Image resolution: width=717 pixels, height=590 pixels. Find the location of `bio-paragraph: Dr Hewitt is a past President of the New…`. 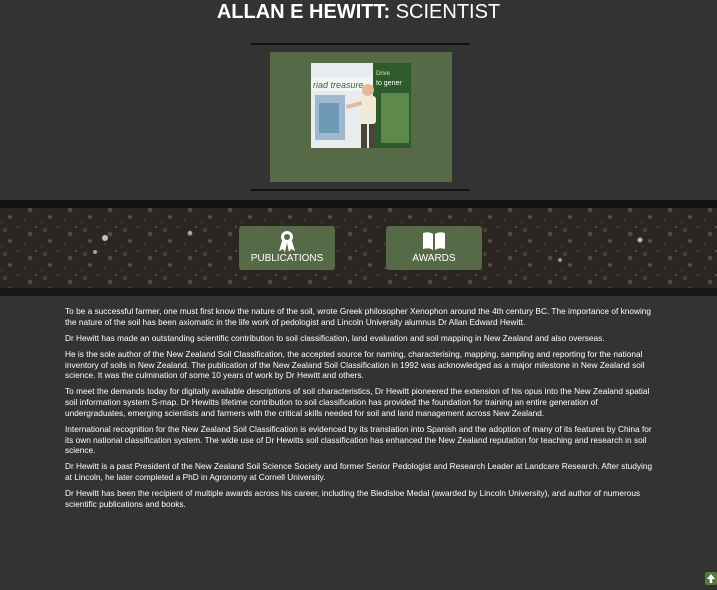

bio-paragraph: Dr Hewitt is a past President of the New… is located at coordinates (359, 472).